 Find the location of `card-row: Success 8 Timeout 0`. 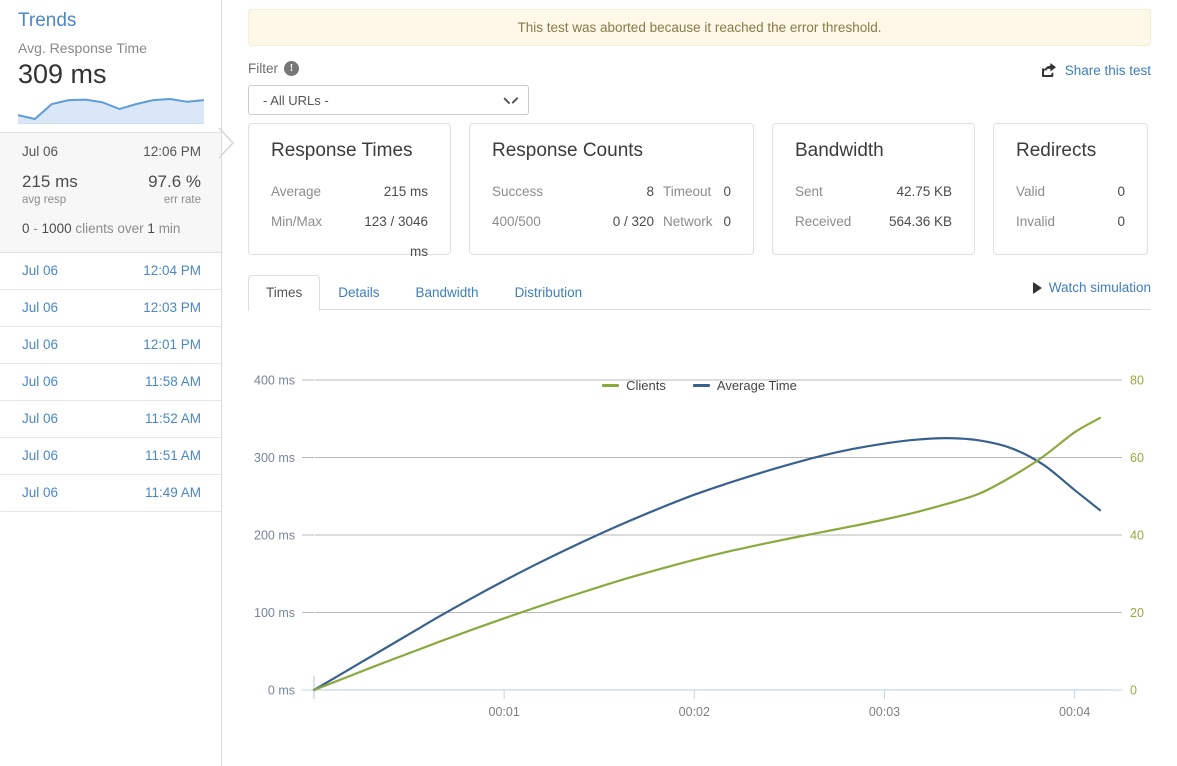

card-row: Success 8 Timeout 0 is located at coordinates (611, 192).